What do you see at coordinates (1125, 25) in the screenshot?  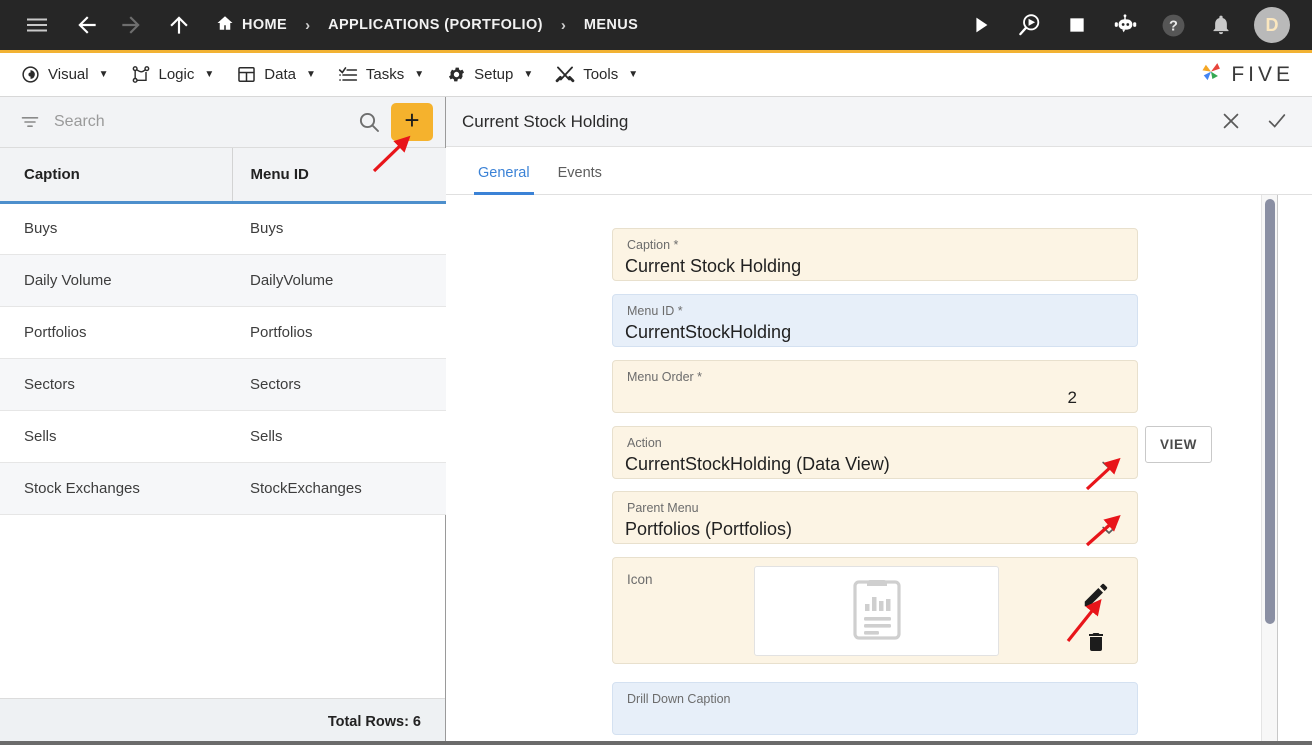 I see `chatbot-icon` at bounding box center [1125, 25].